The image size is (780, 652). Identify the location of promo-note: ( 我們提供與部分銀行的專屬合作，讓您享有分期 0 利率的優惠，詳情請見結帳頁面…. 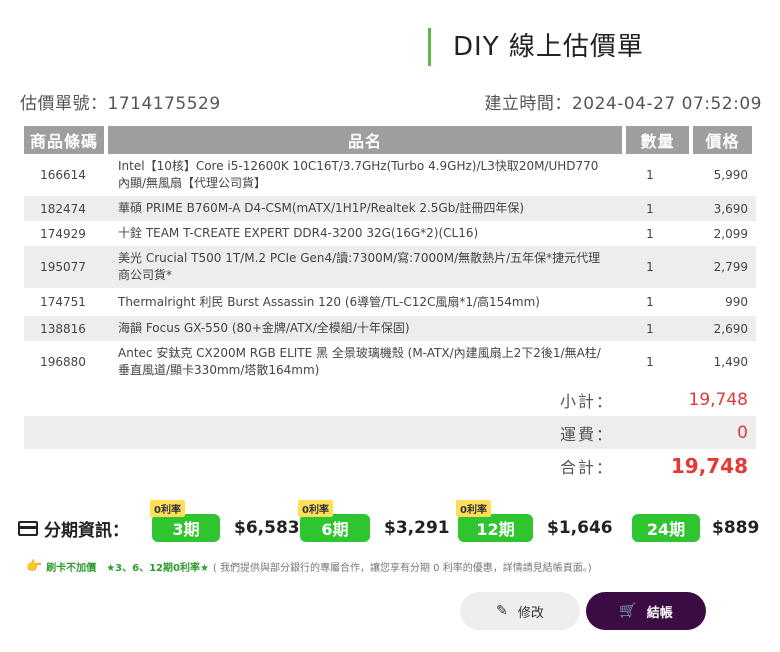
(402, 568).